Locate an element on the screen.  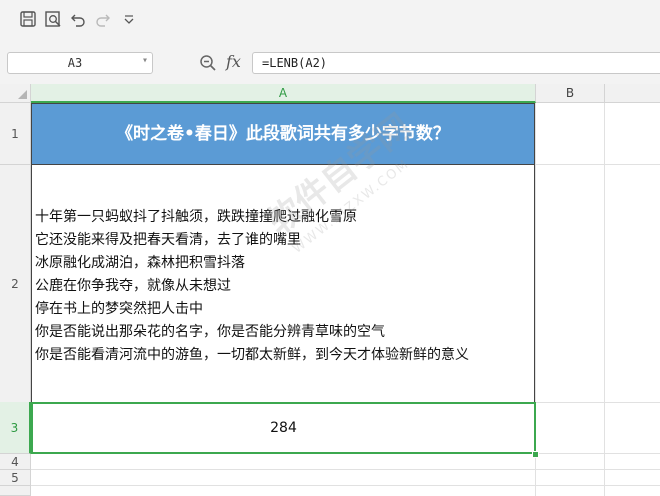
row-header-2: 2 is located at coordinates (15, 284).